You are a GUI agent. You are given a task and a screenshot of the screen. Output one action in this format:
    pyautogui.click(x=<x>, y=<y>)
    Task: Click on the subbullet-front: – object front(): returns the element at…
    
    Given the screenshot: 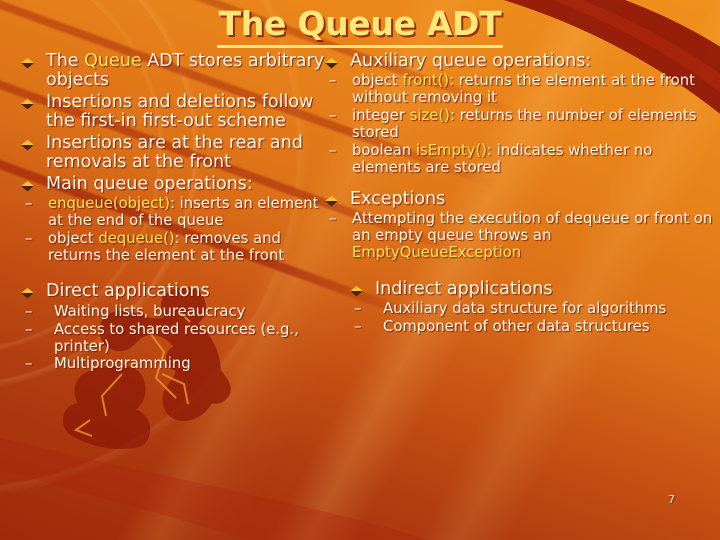 What is the action you would take?
    pyautogui.click(x=517, y=89)
    